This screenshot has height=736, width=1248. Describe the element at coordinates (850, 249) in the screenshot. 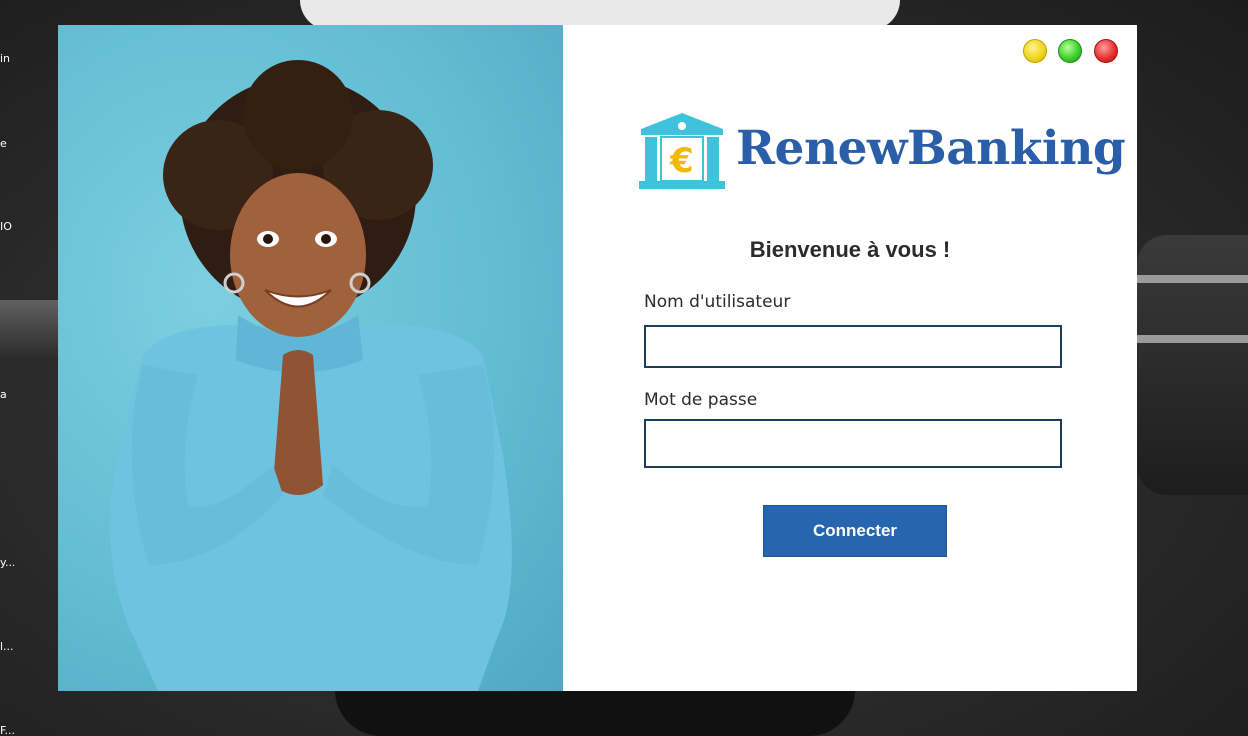

I see `welcome-heading: Bienvenue à vous !` at that location.